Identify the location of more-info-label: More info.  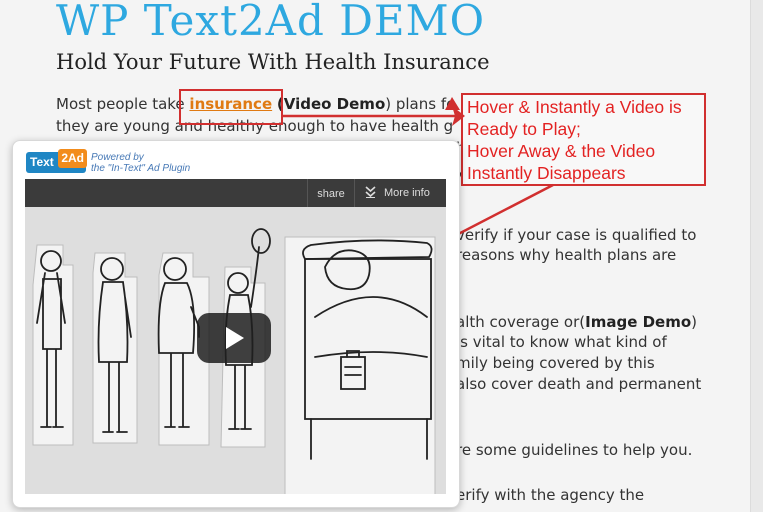
(407, 193).